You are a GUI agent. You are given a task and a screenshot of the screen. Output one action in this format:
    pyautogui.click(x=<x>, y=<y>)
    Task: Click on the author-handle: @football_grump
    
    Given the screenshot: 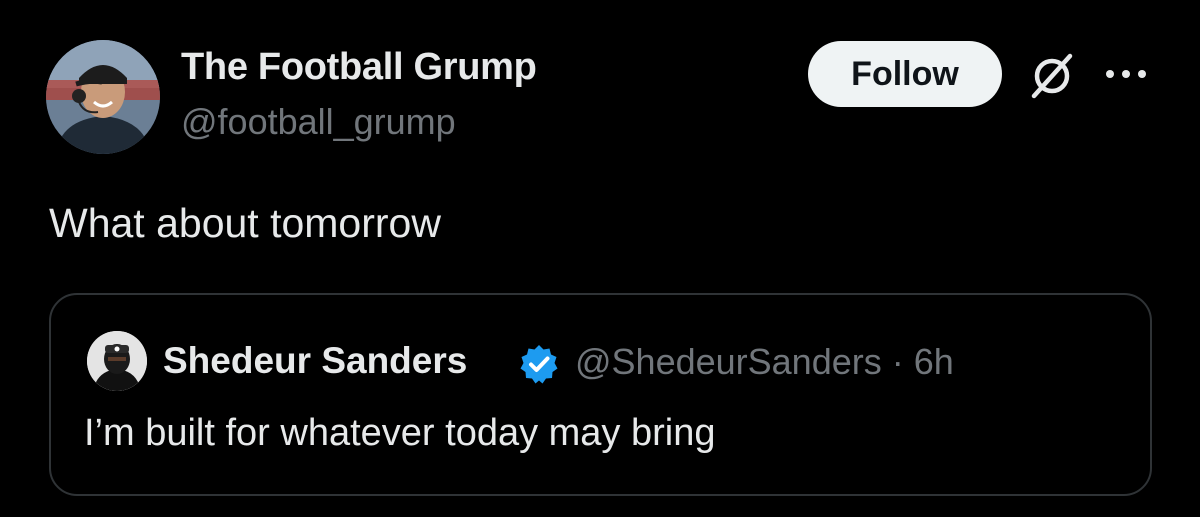 What is the action you would take?
    pyautogui.click(x=318, y=122)
    